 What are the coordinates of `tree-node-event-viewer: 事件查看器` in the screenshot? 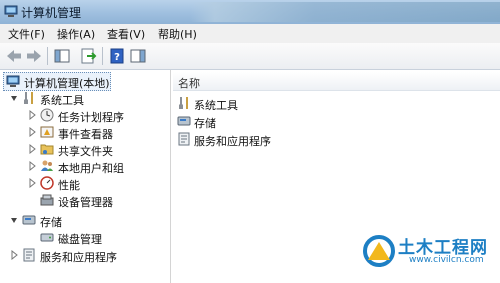 It's located at (93, 132).